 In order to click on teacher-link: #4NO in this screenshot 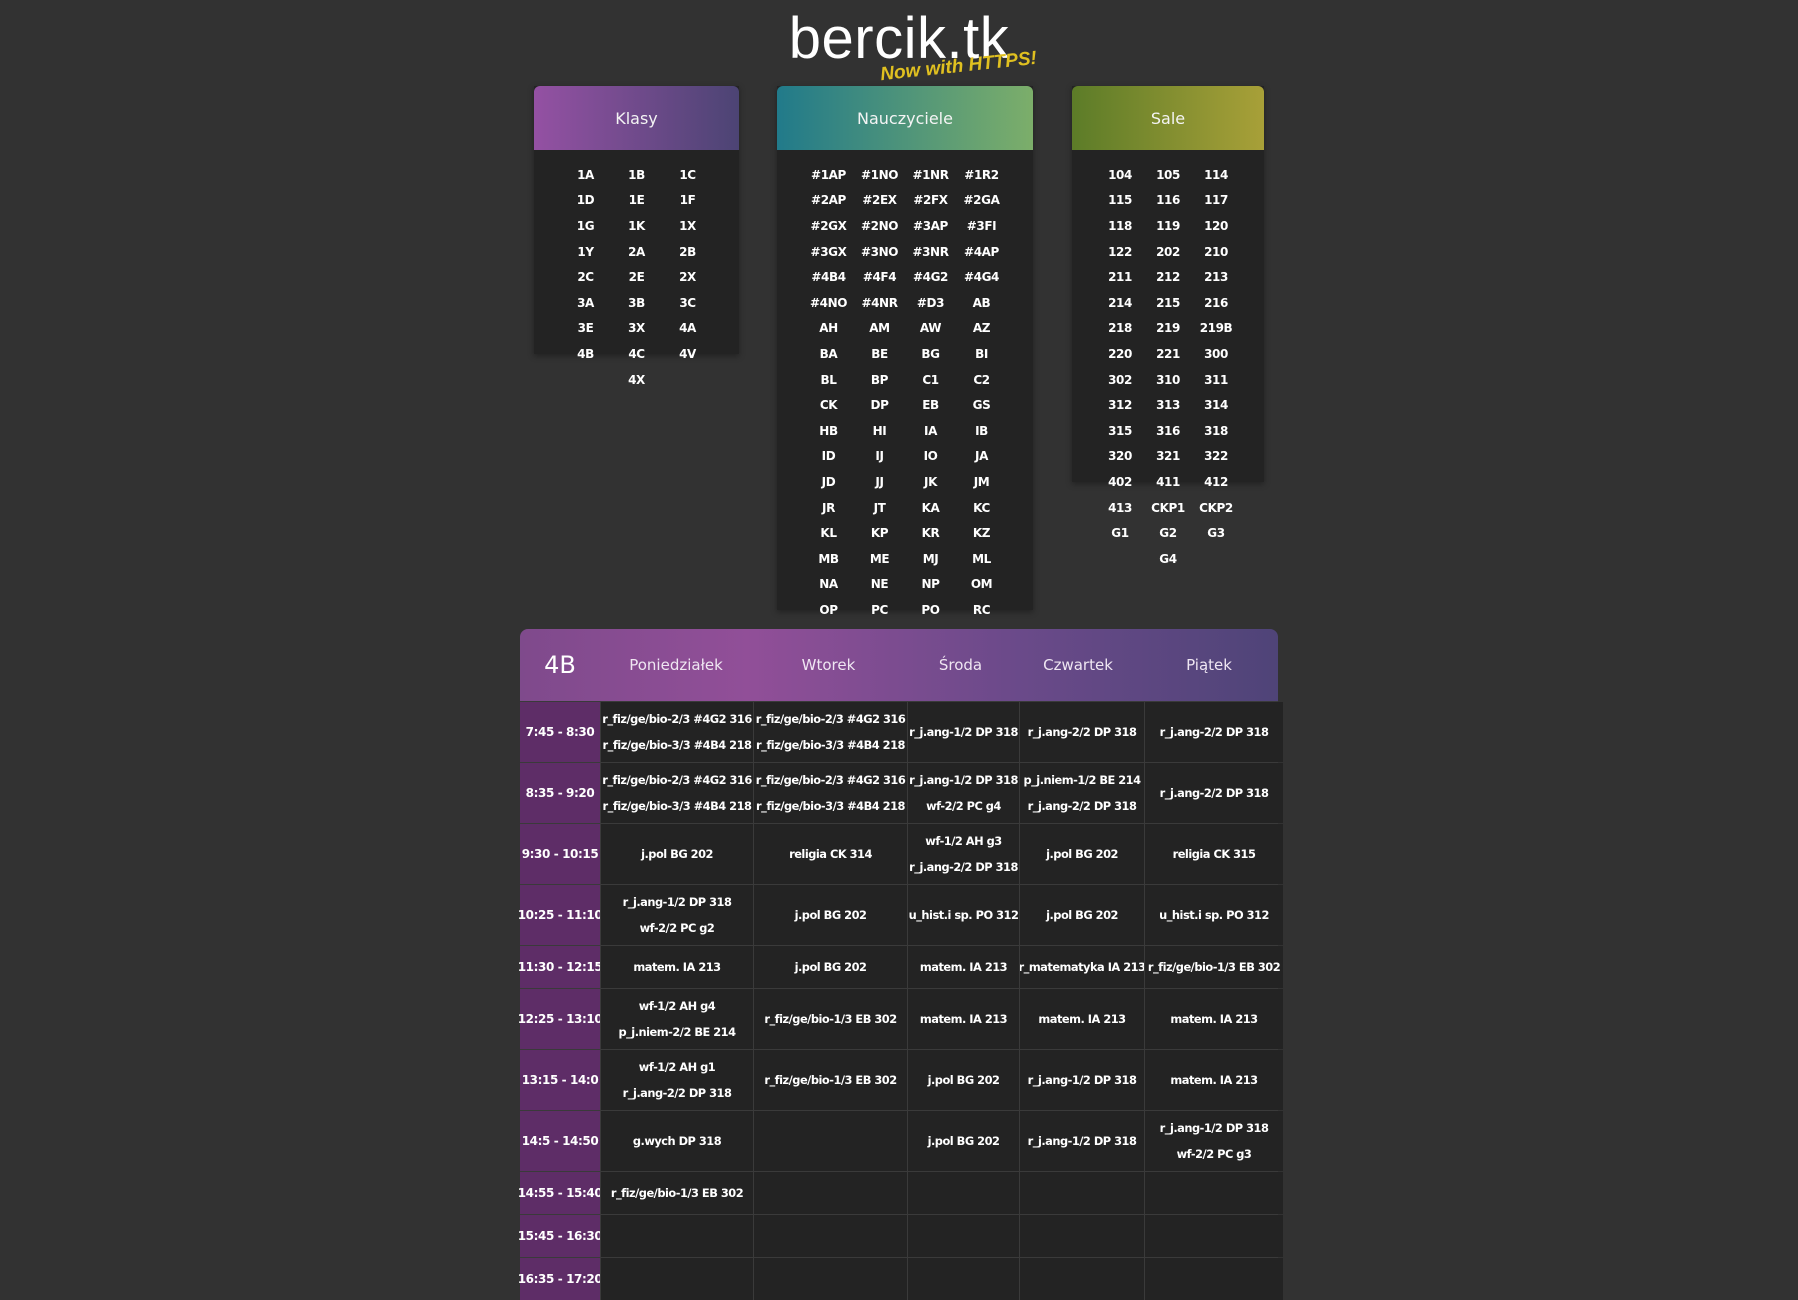, I will do `click(828, 303)`.